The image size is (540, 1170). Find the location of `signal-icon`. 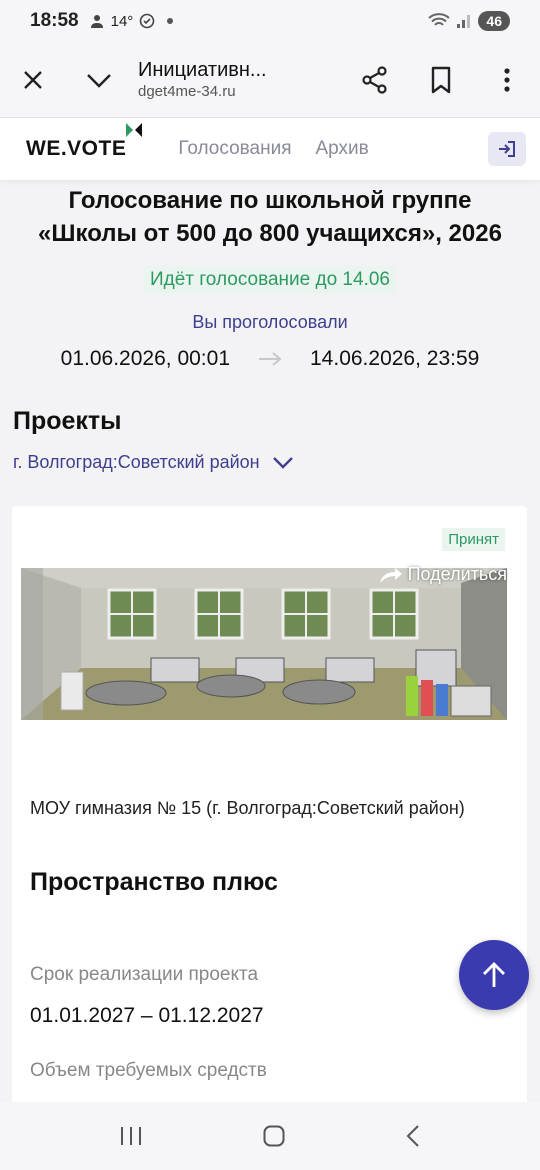

signal-icon is located at coordinates (464, 21).